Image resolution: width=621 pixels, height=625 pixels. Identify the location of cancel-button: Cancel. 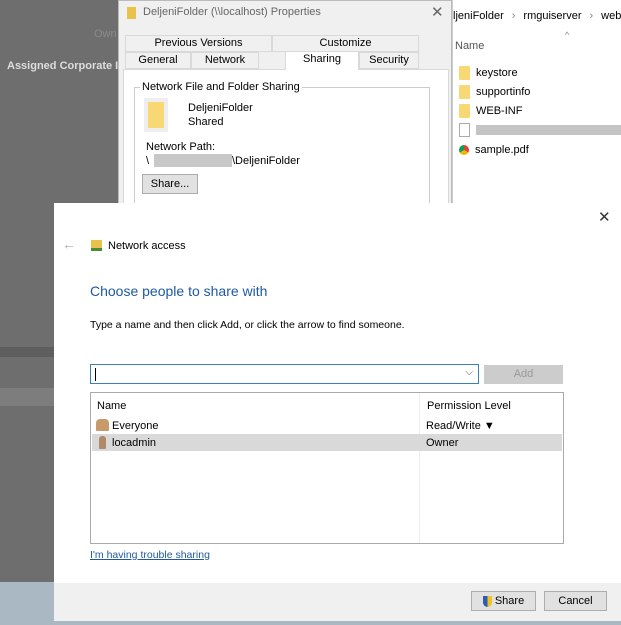
(575, 601).